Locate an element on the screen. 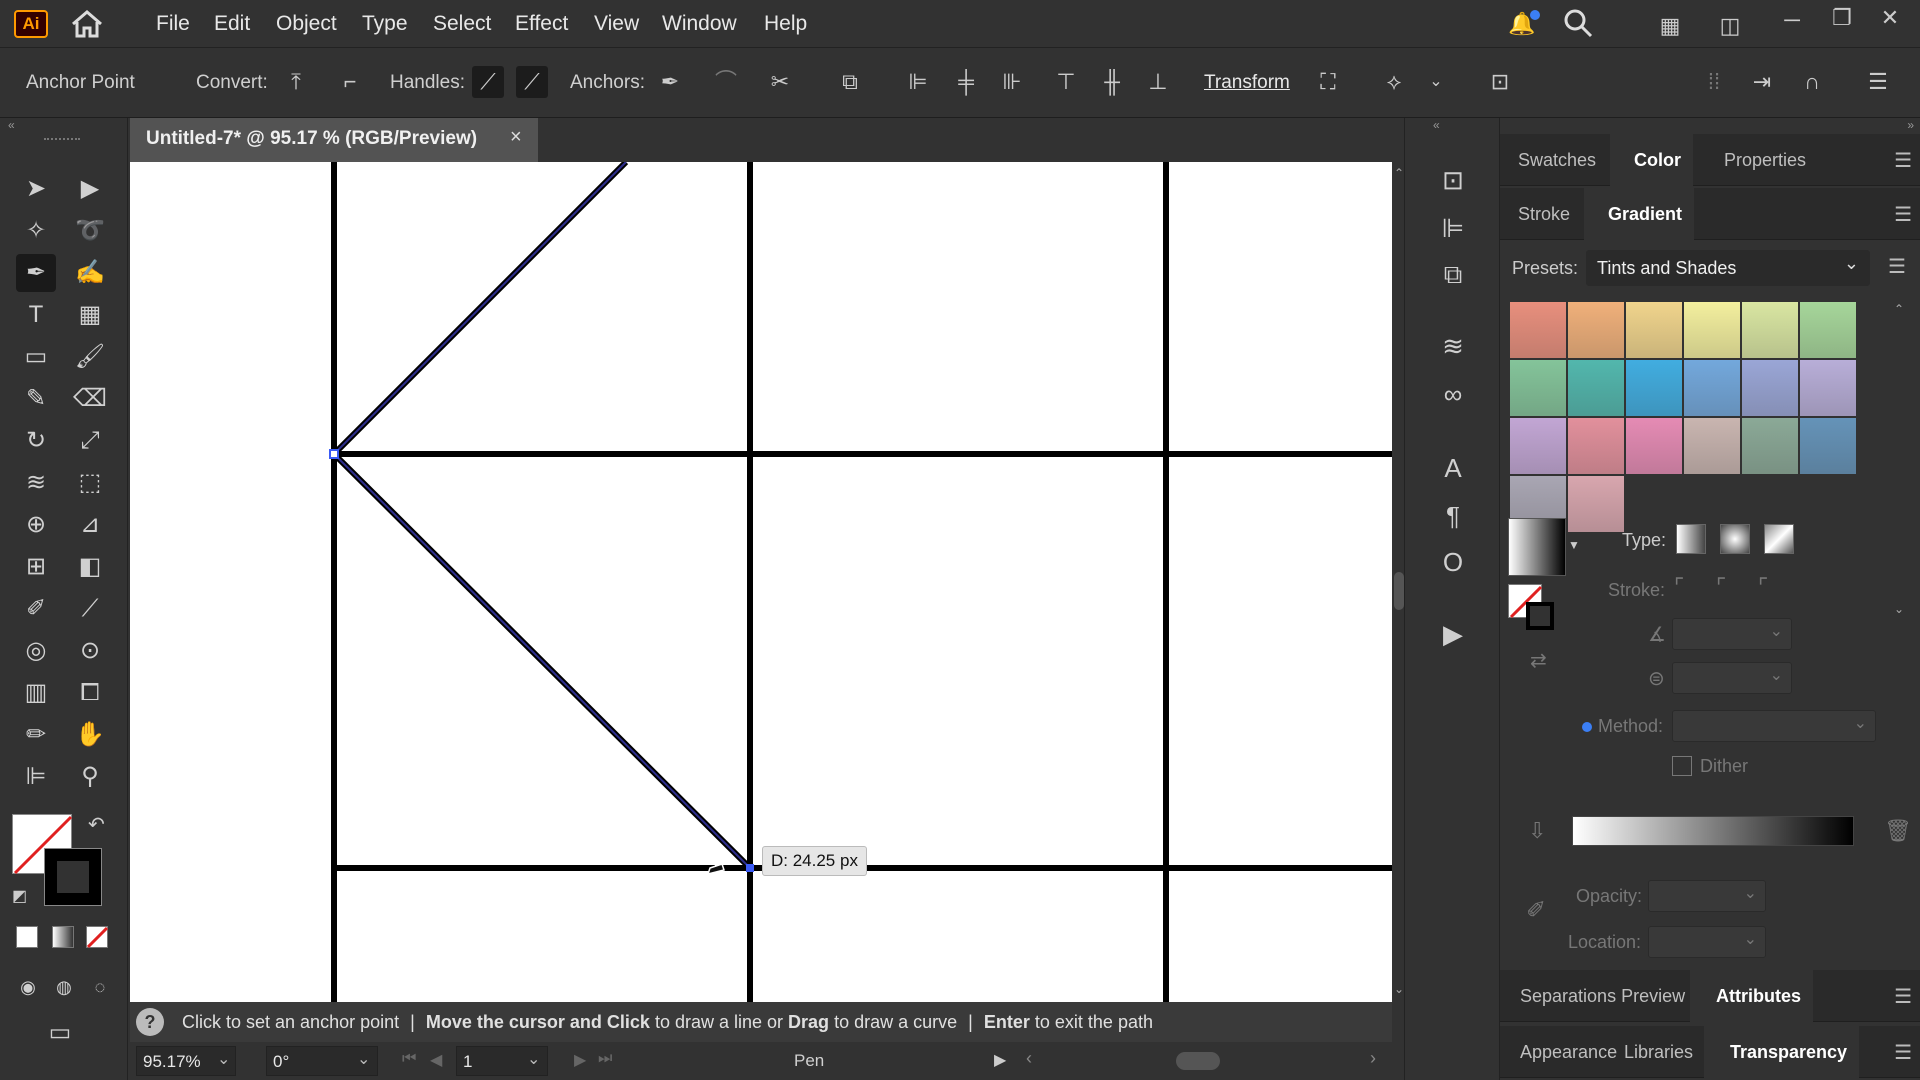  opacity-dropdown: ⌄ is located at coordinates (1707, 896).